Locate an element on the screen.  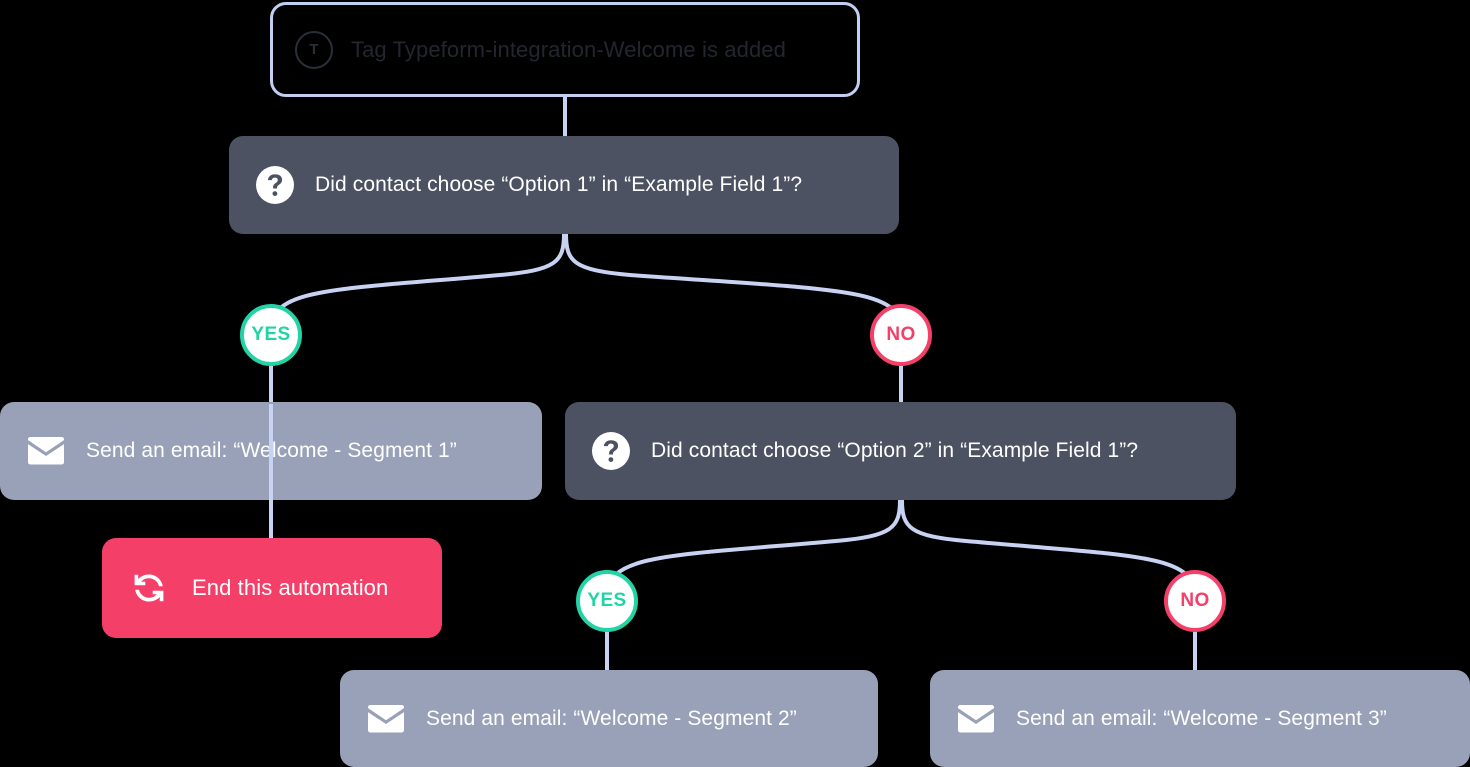
connector-condition1-to-yes is located at coordinates (417, 282).